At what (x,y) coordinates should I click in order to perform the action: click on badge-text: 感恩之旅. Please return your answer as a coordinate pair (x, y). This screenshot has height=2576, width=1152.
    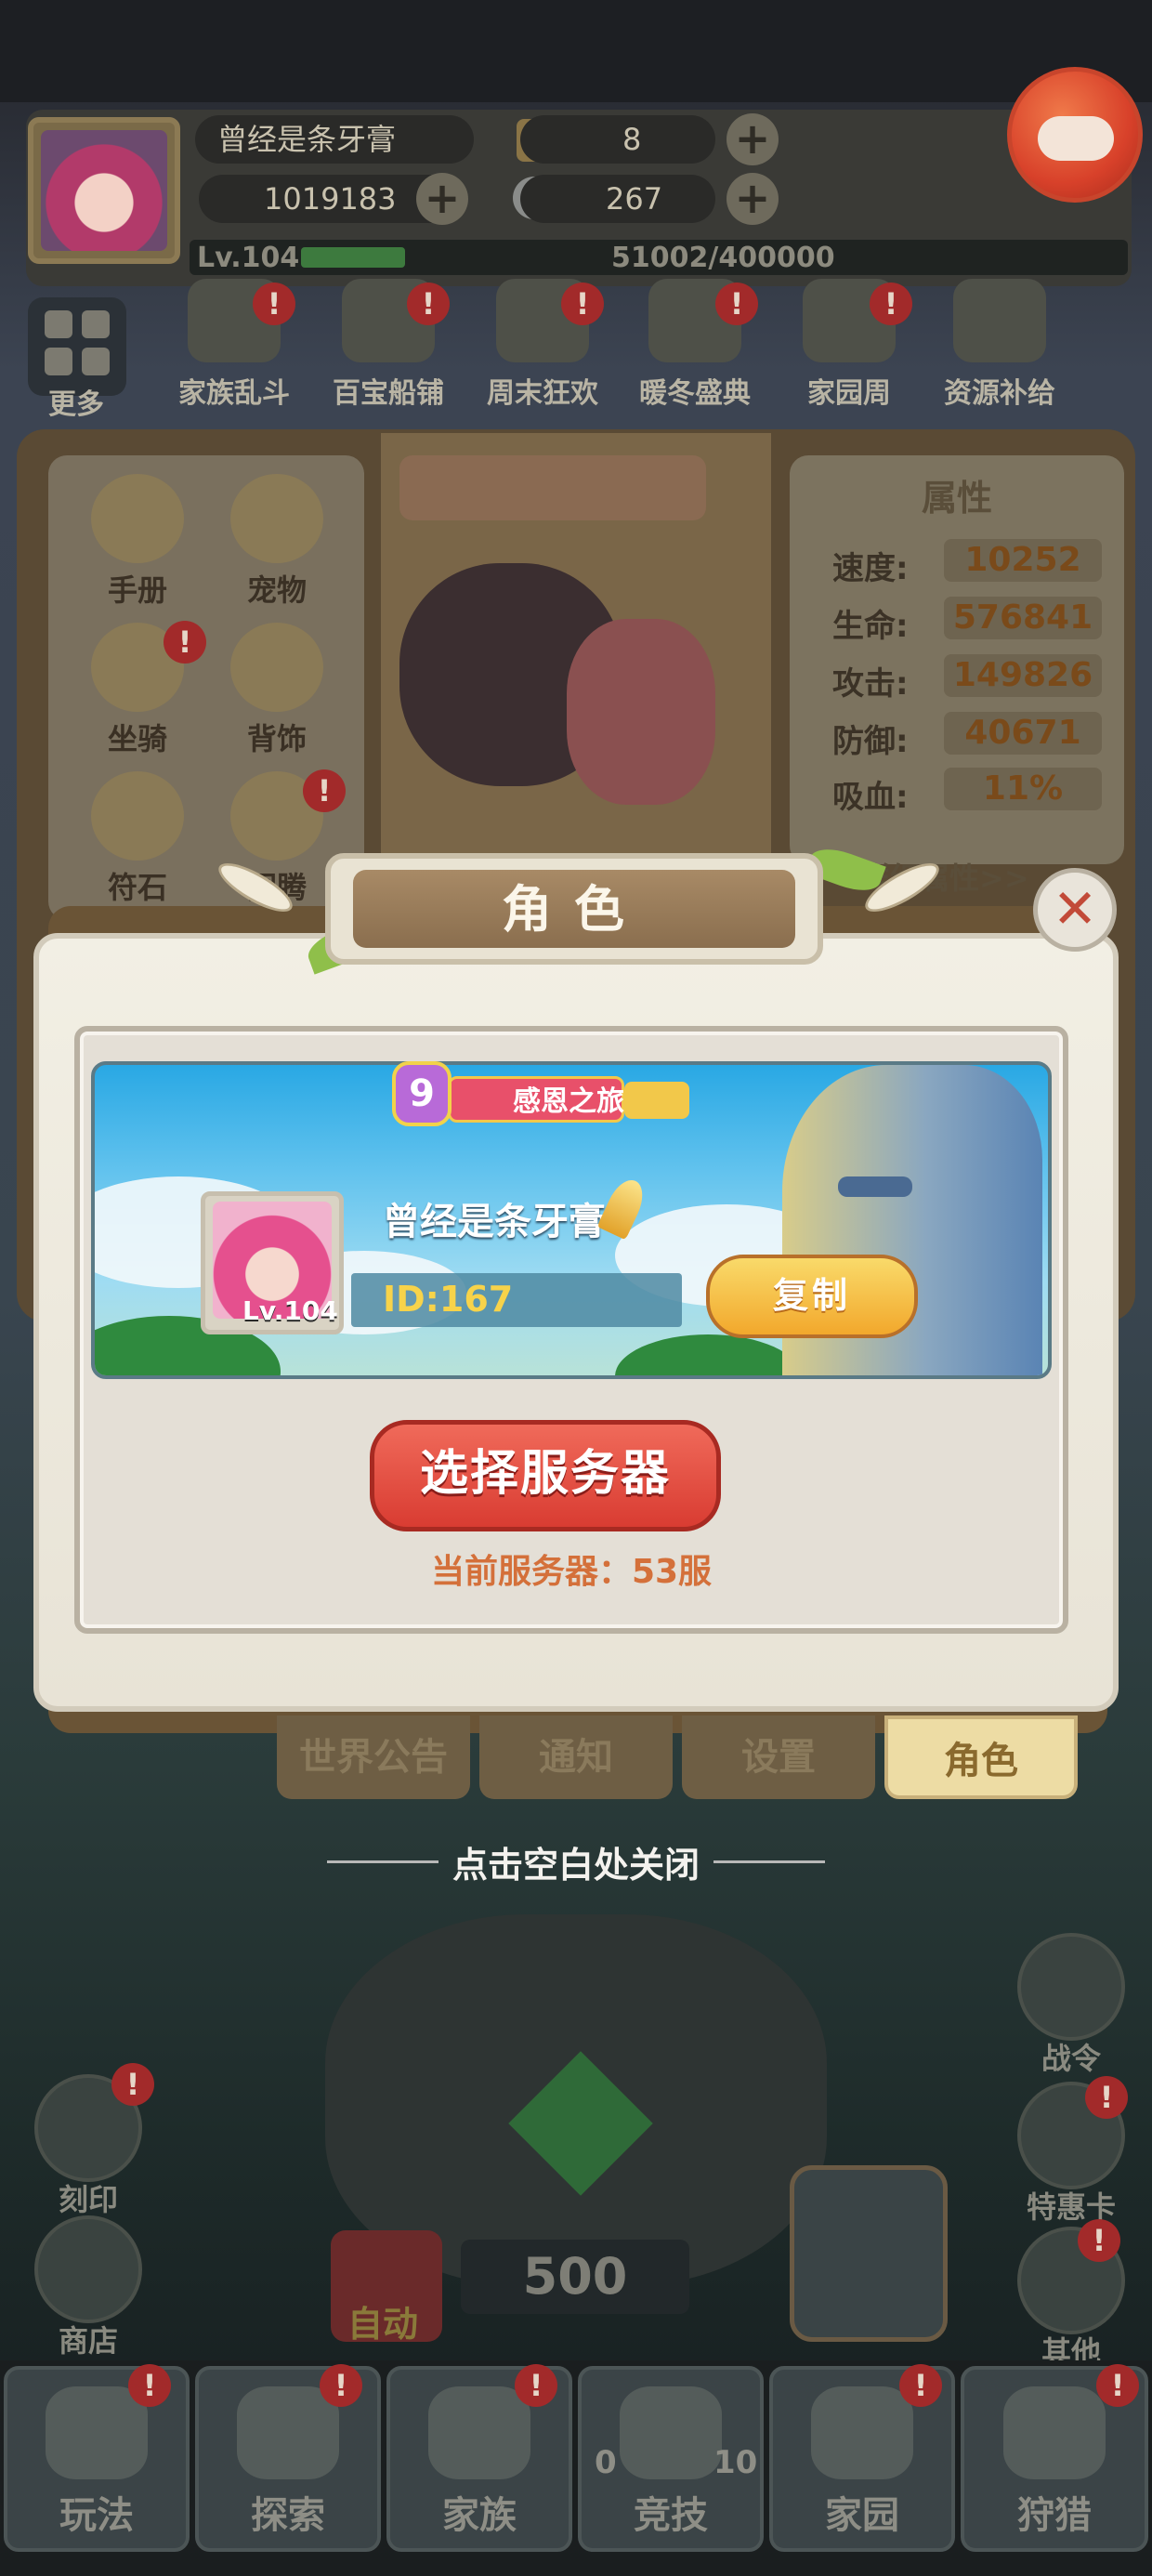
    Looking at the image, I should click on (568, 1101).